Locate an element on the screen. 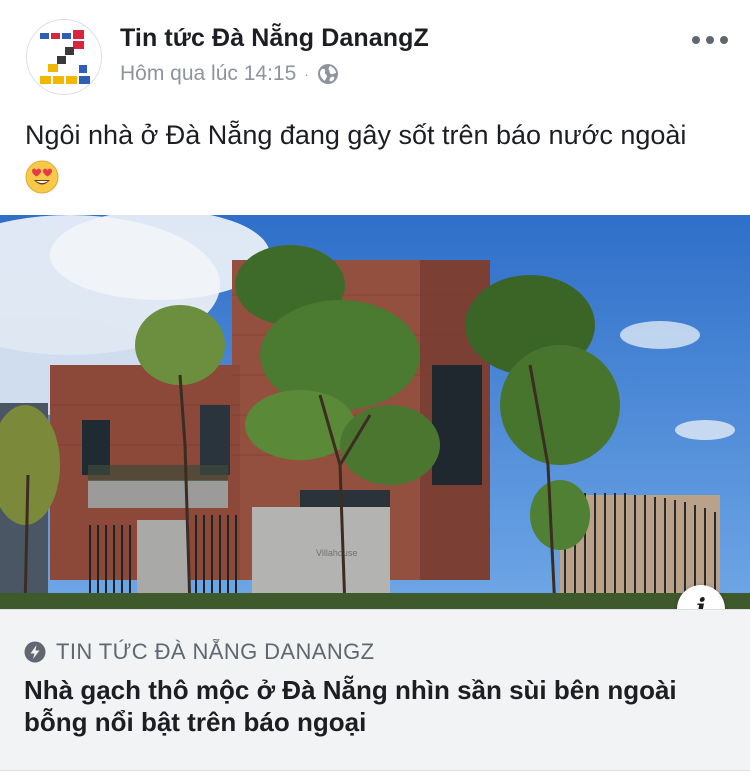 Image resolution: width=750 pixels, height=784 pixels. instant-article-bolt-icon is located at coordinates (35, 652).